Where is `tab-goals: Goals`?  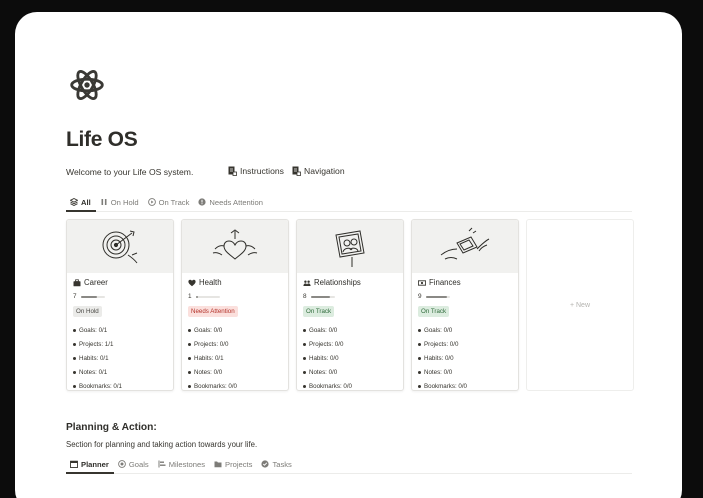 tab-goals: Goals is located at coordinates (134, 464).